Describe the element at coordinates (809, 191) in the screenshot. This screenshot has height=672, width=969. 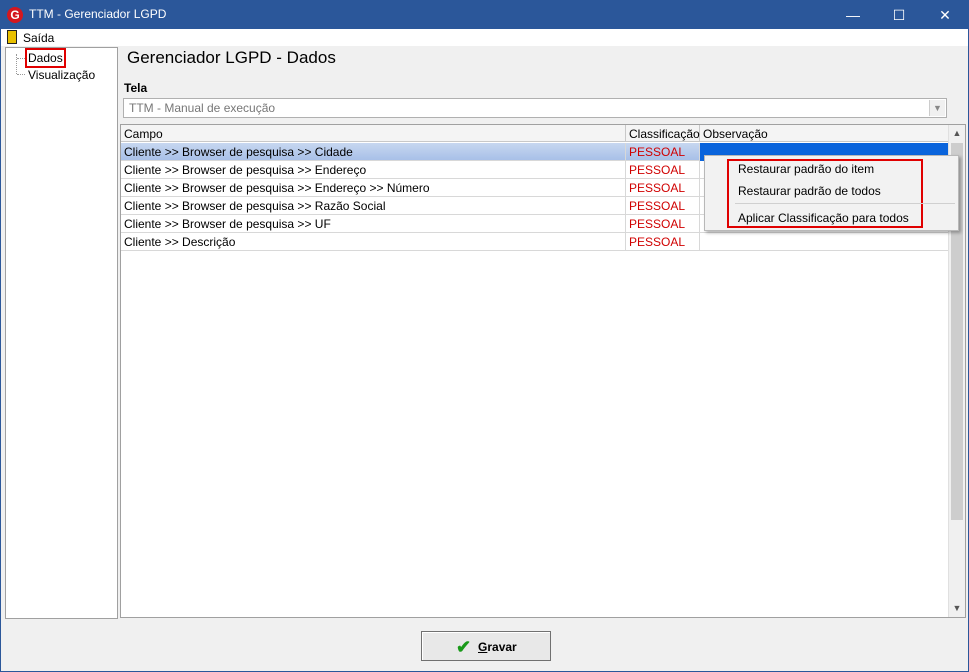
I see `menu-item-restore-all: Restaurar padrão de todos` at that location.